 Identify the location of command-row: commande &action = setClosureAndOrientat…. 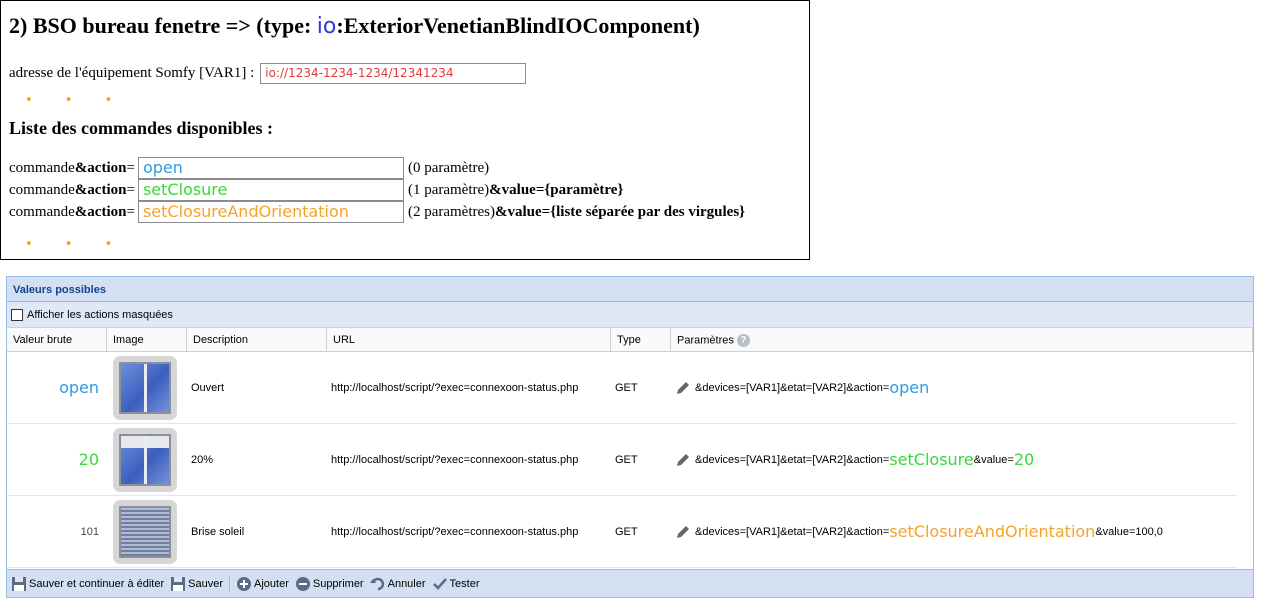
(377, 212).